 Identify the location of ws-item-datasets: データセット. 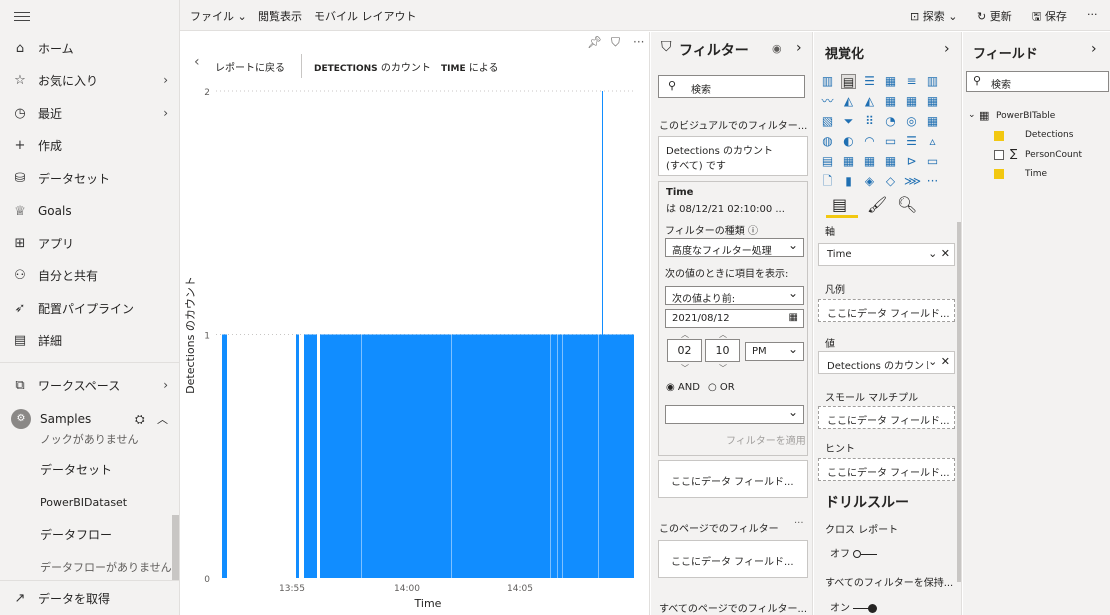
(76, 469).